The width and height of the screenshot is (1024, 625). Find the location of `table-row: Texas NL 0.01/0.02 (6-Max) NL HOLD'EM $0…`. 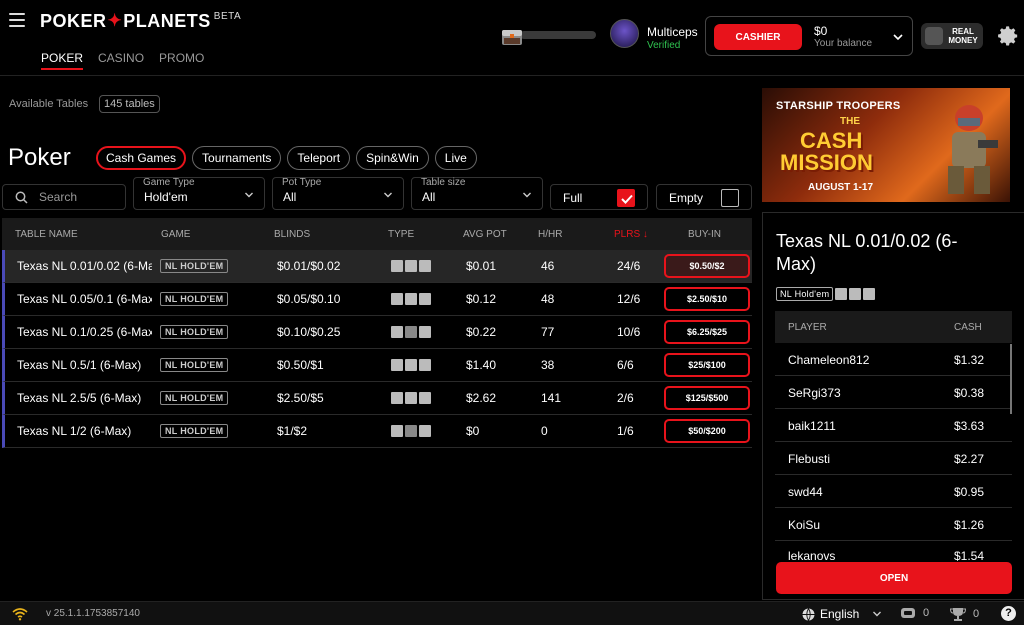

table-row: Texas NL 0.01/0.02 (6-Max) NL HOLD'EM $0… is located at coordinates (377, 266).